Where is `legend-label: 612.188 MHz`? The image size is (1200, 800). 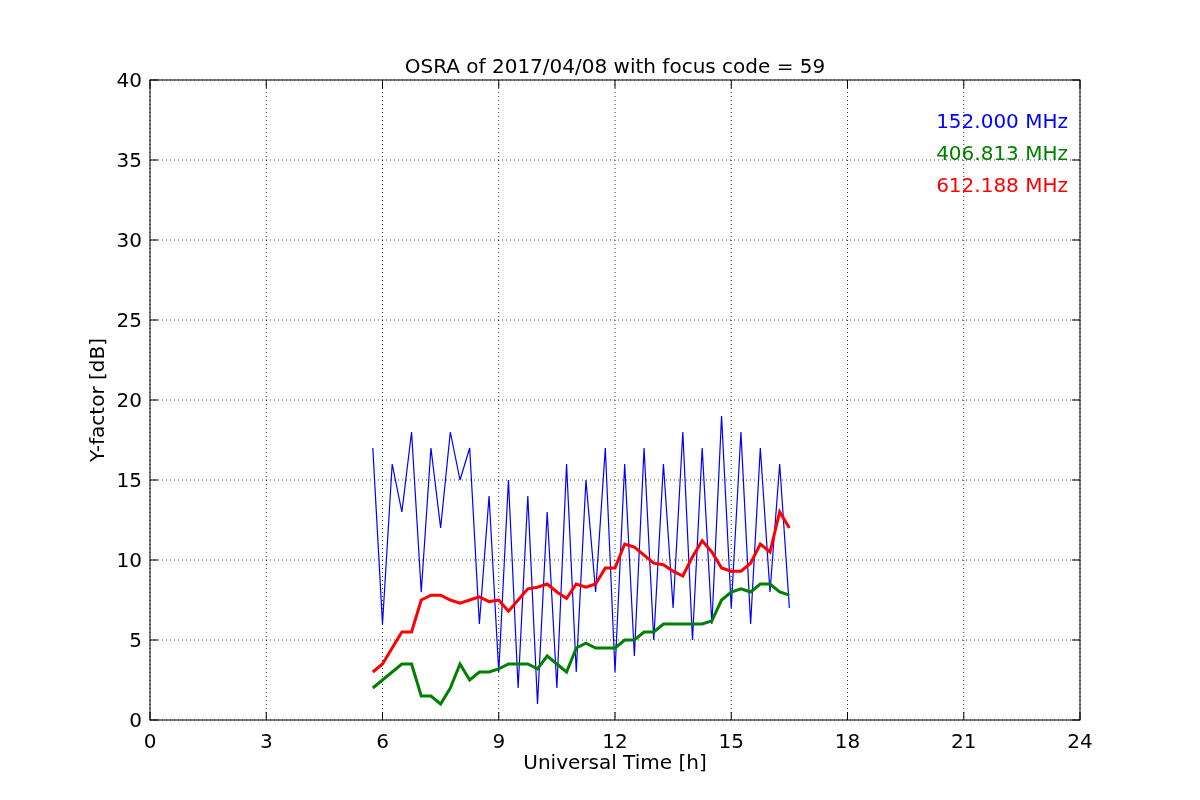 legend-label: 612.188 MHz is located at coordinates (1002, 185).